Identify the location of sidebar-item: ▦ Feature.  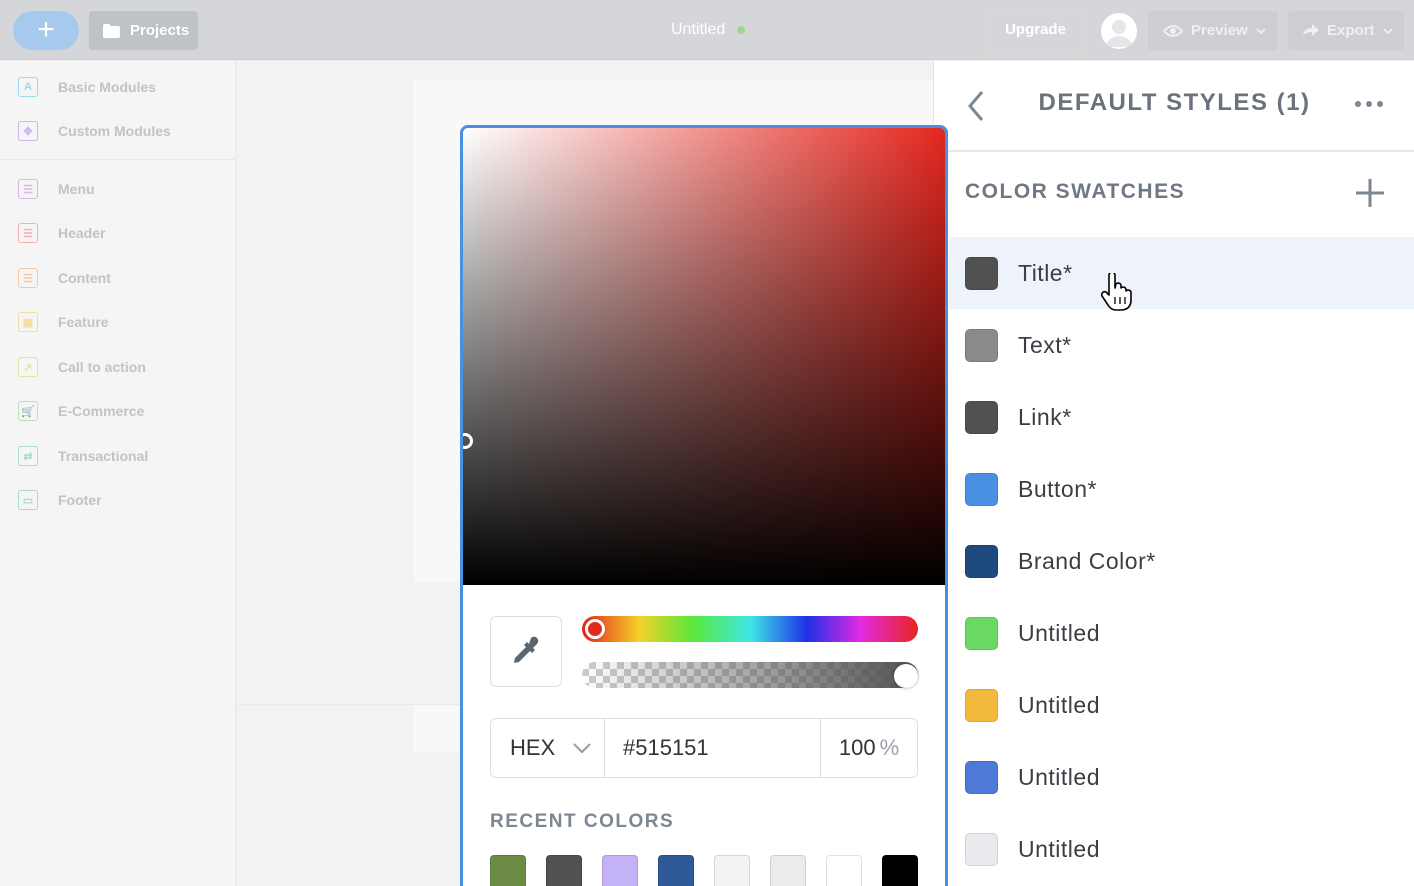
(63, 322).